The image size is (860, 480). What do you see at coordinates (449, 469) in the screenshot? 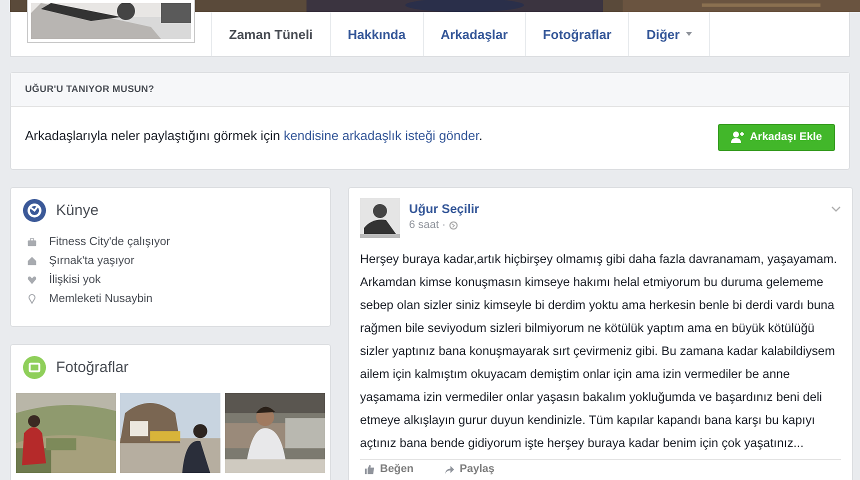
I see `share-arrow-icon` at bounding box center [449, 469].